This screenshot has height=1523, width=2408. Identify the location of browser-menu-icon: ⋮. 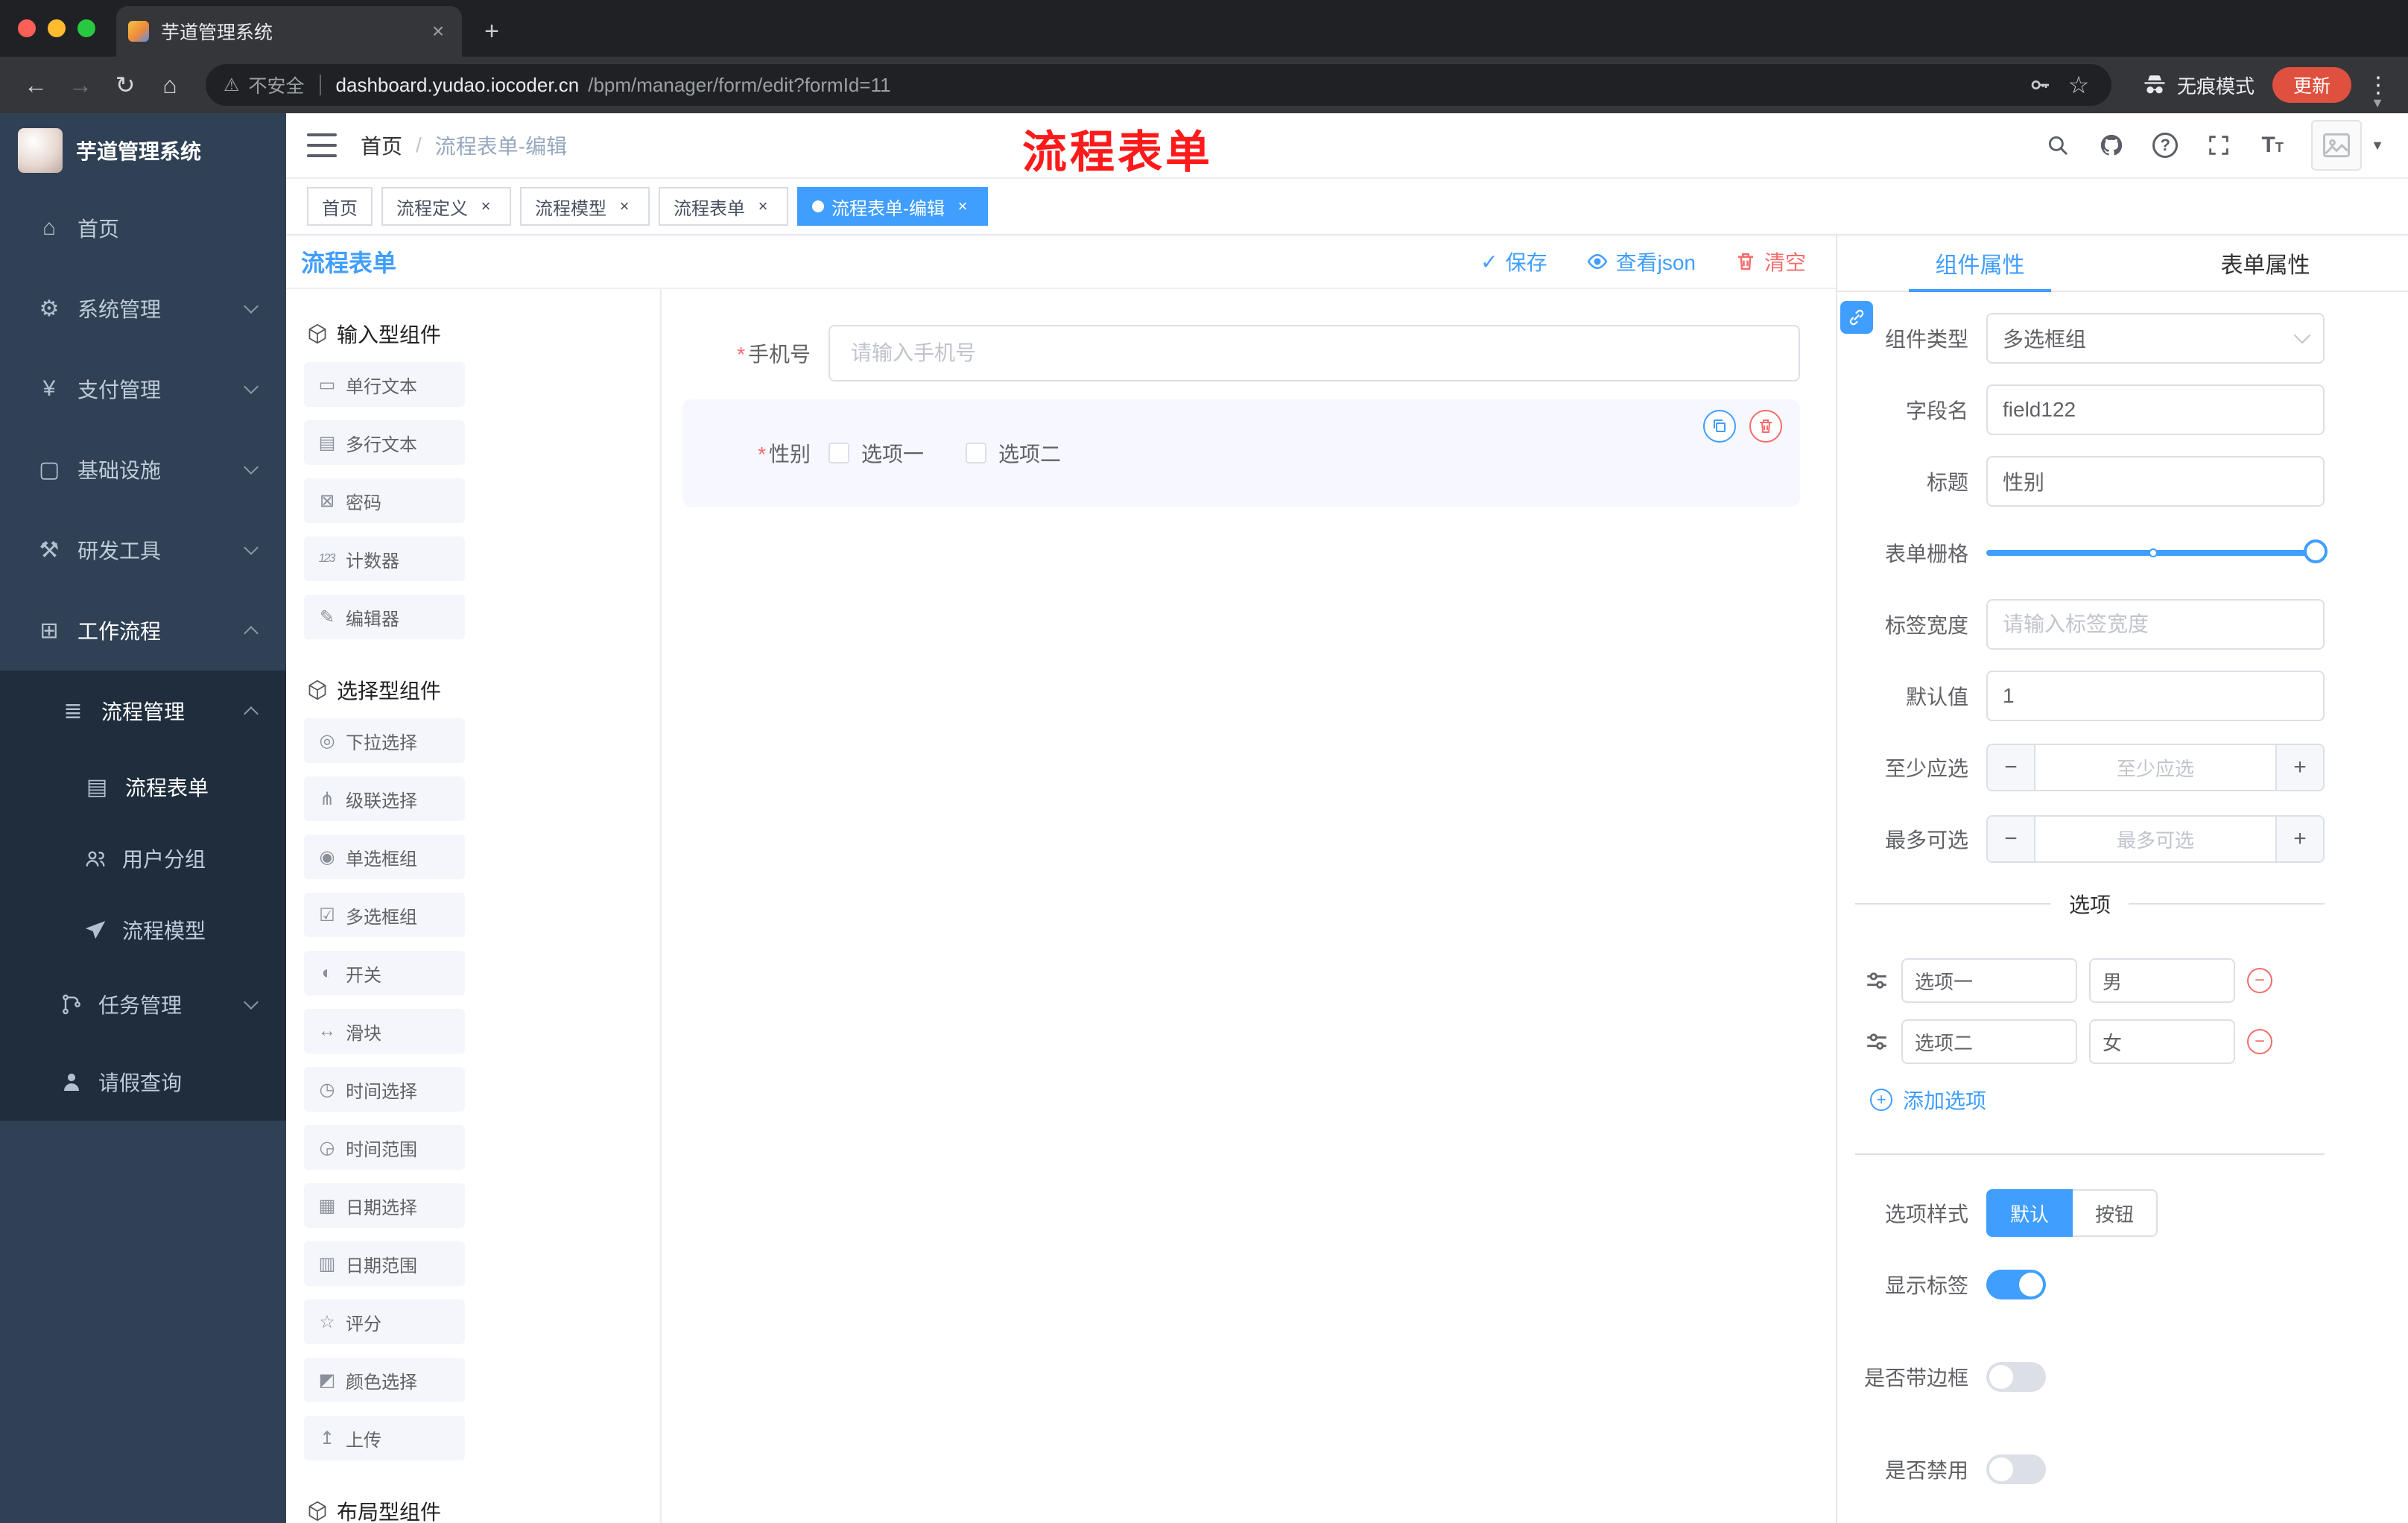
(2378, 85).